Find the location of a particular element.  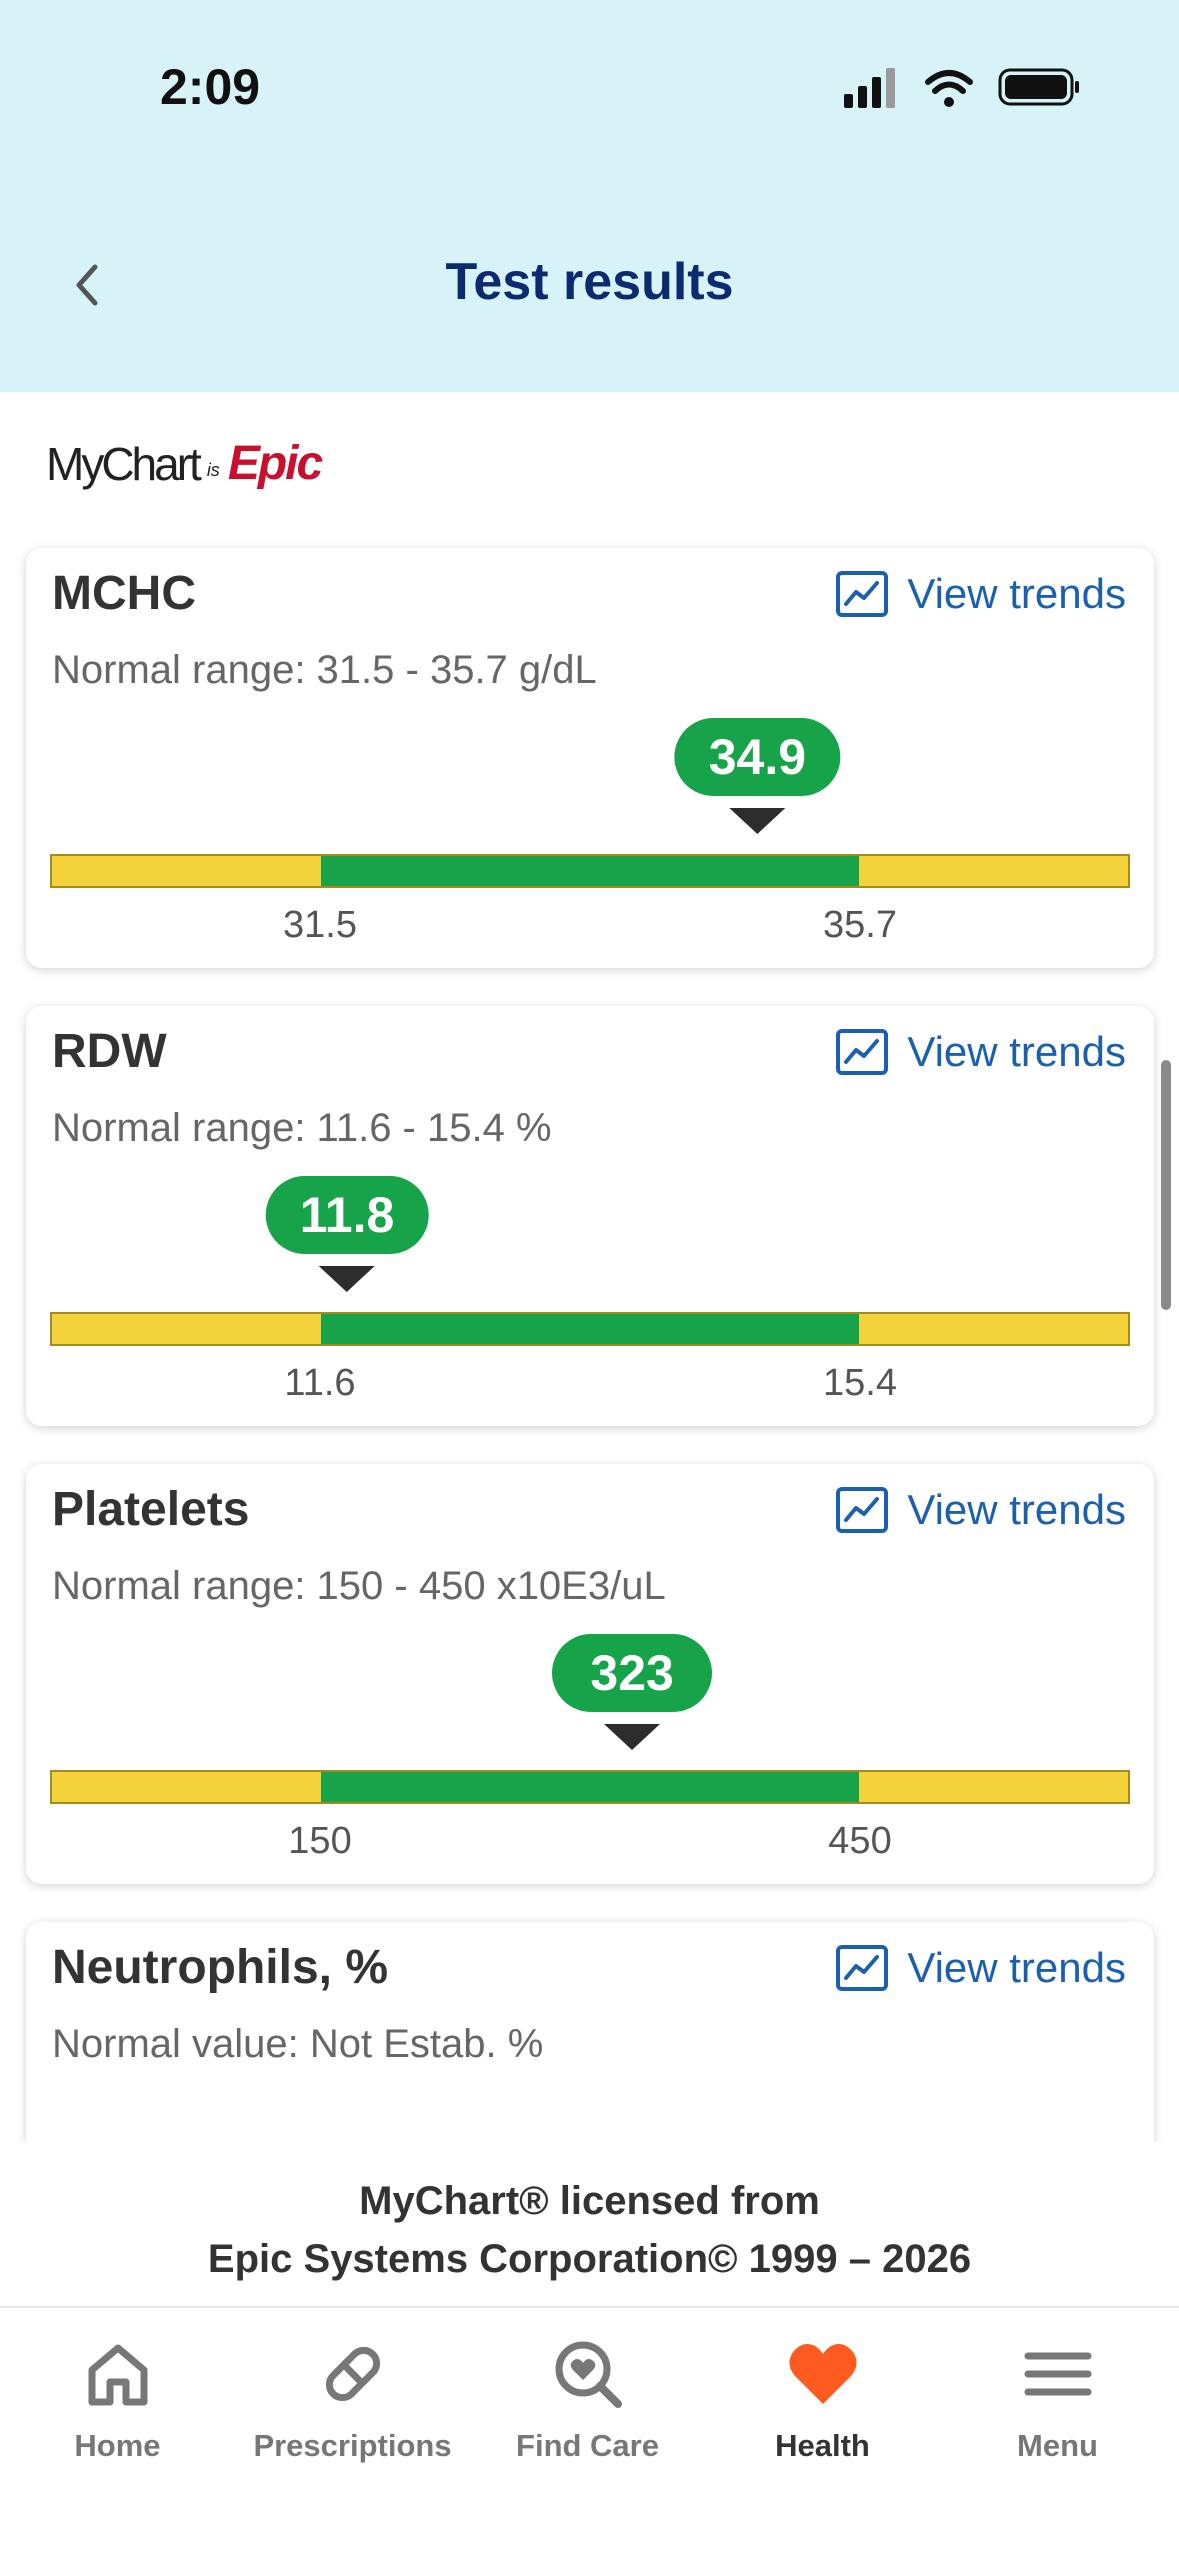

nav-prescriptions: Prescriptions is located at coordinates (352, 2399).